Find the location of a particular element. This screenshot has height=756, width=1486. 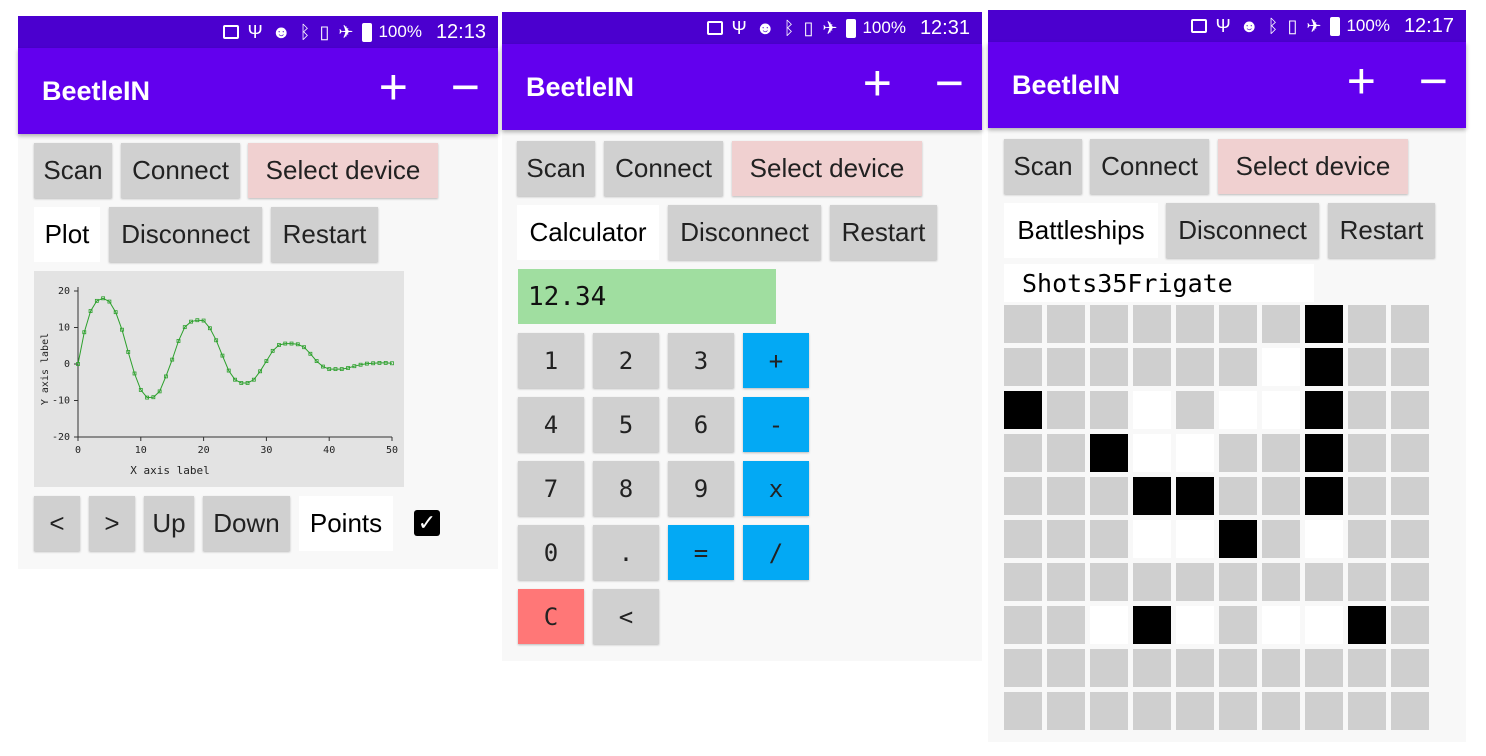

plus-key: + is located at coordinates (776, 360).